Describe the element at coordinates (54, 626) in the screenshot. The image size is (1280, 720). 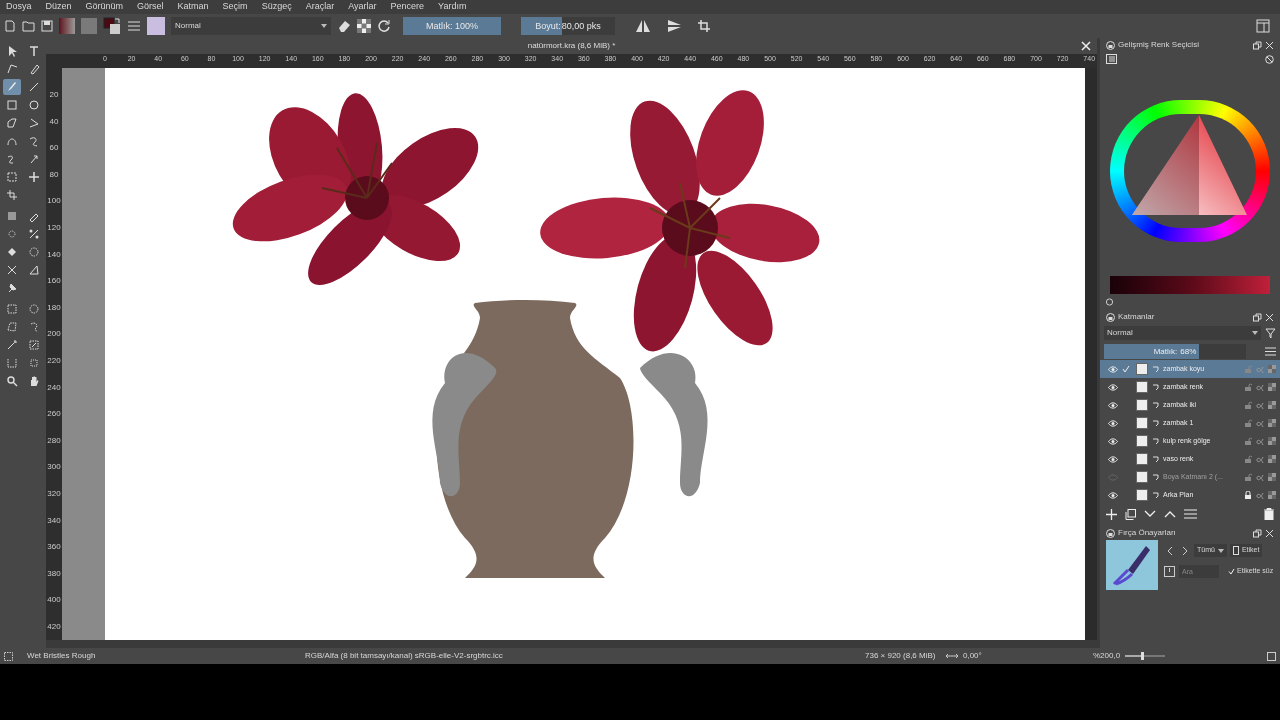
I see `ruler-label: 420` at that location.